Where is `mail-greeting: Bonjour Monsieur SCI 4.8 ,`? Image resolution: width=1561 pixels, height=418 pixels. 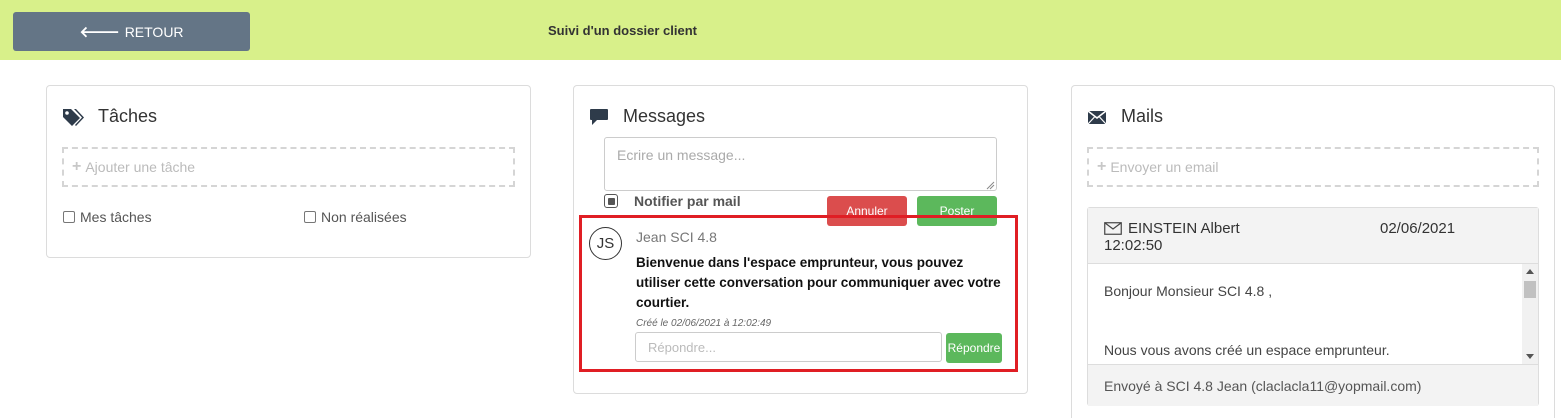
mail-greeting: Bonjour Monsieur SCI 4.8 , is located at coordinates (1188, 291).